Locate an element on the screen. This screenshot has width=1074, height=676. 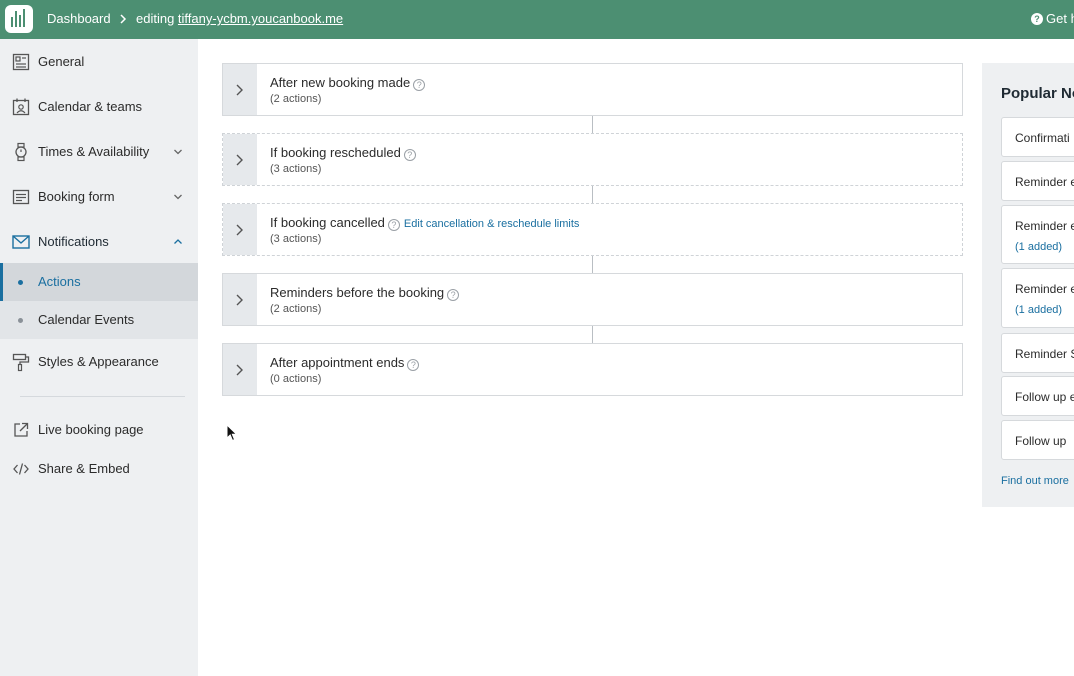
popular-item: Reminder e is located at coordinates (1037, 181).